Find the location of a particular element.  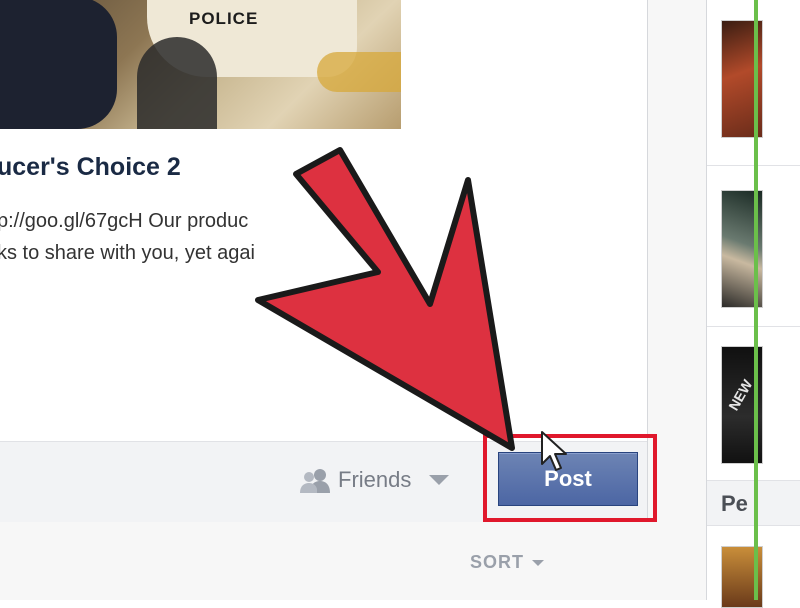

people-section-label: Pe is located at coordinates (734, 503).